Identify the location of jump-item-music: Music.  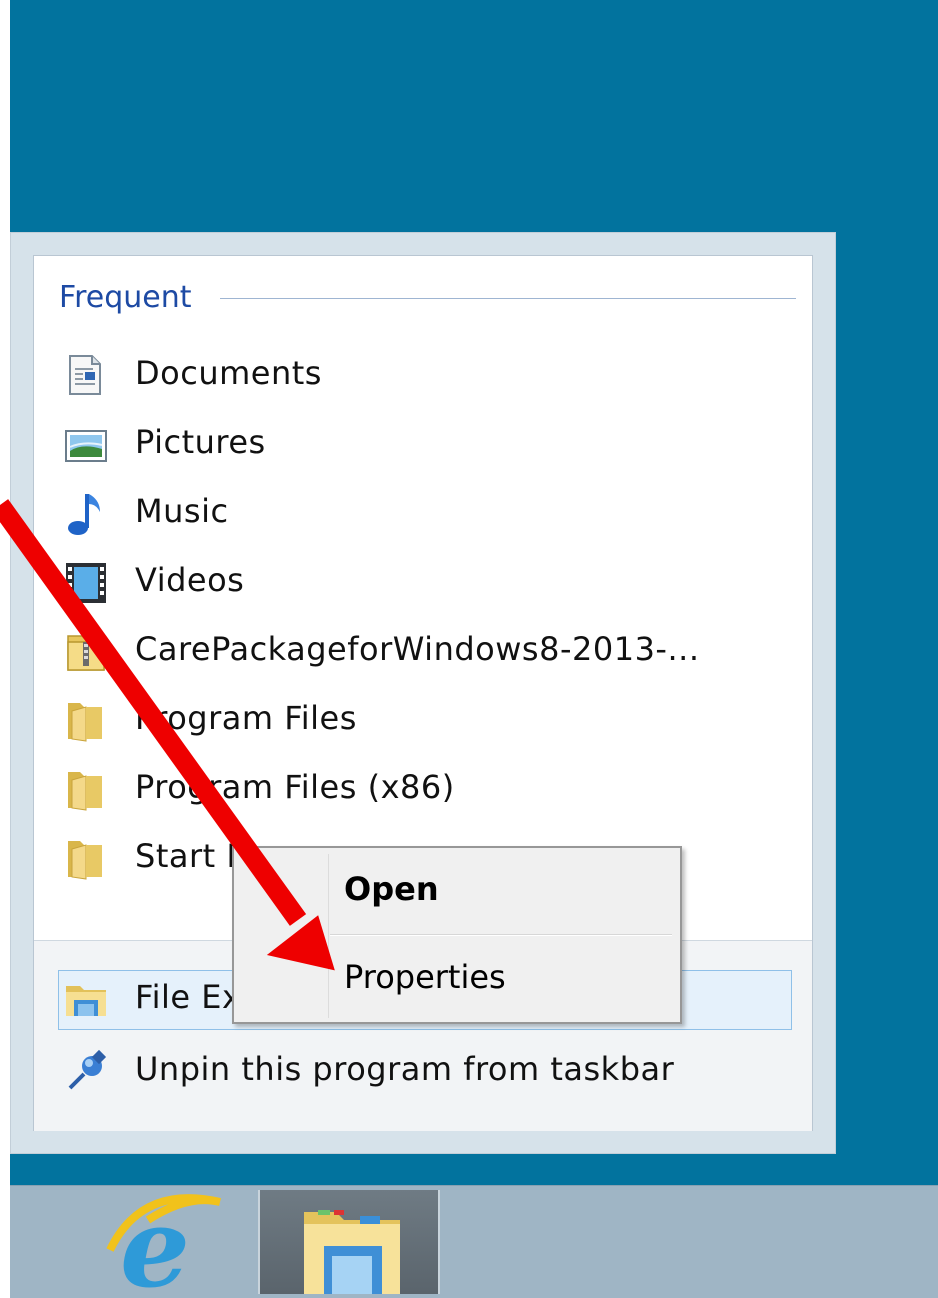
(414, 514).